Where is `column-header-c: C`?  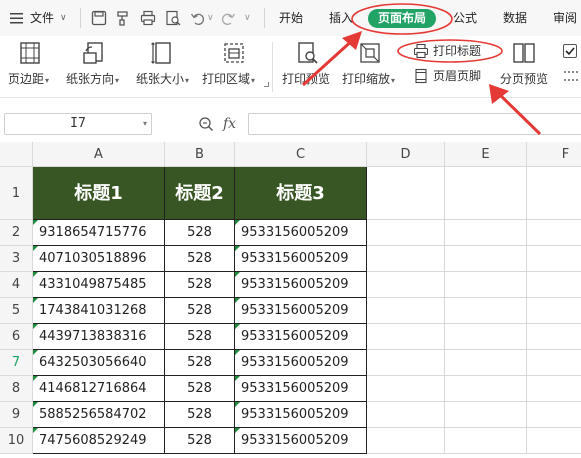
column-header-c: C is located at coordinates (301, 154).